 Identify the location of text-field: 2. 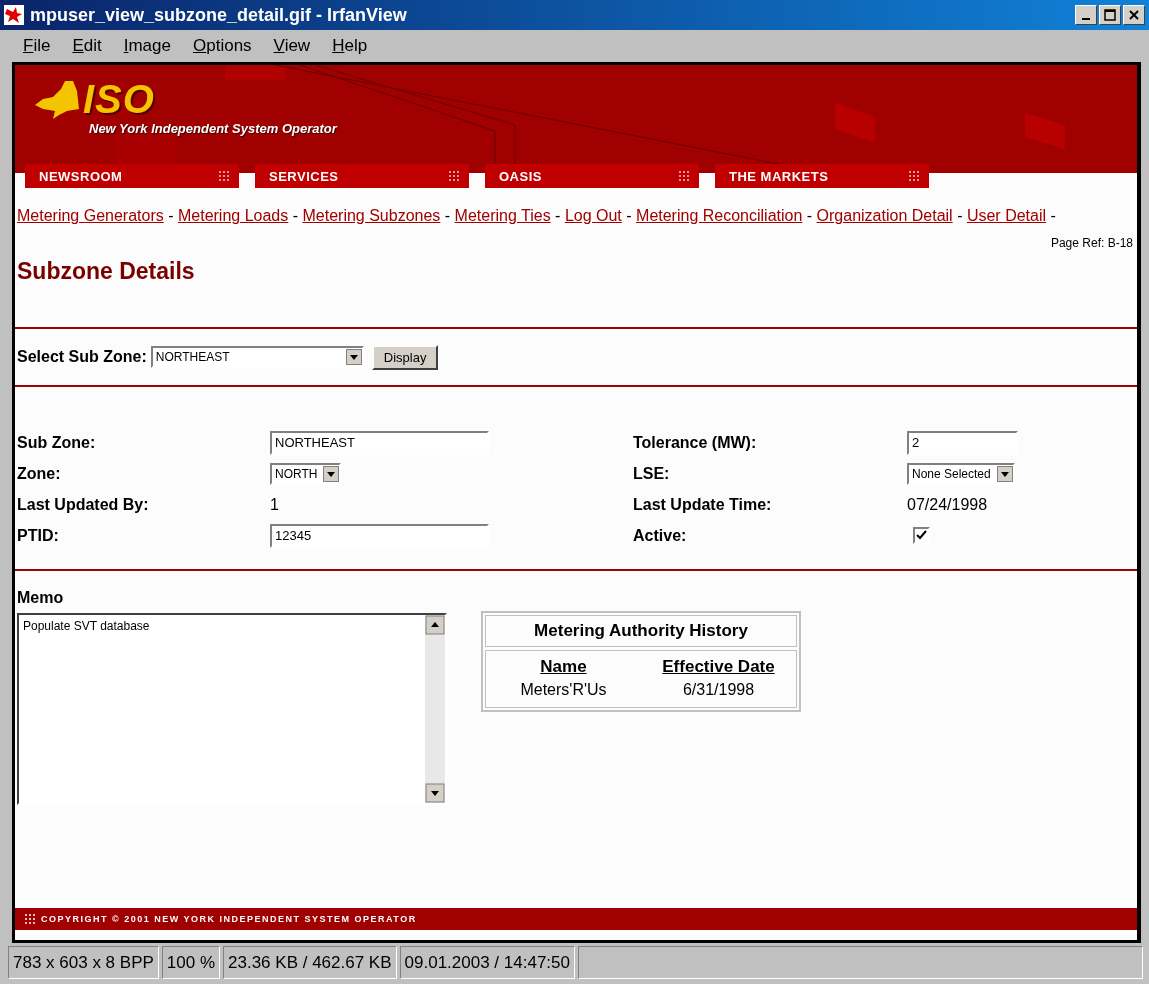
(962, 442).